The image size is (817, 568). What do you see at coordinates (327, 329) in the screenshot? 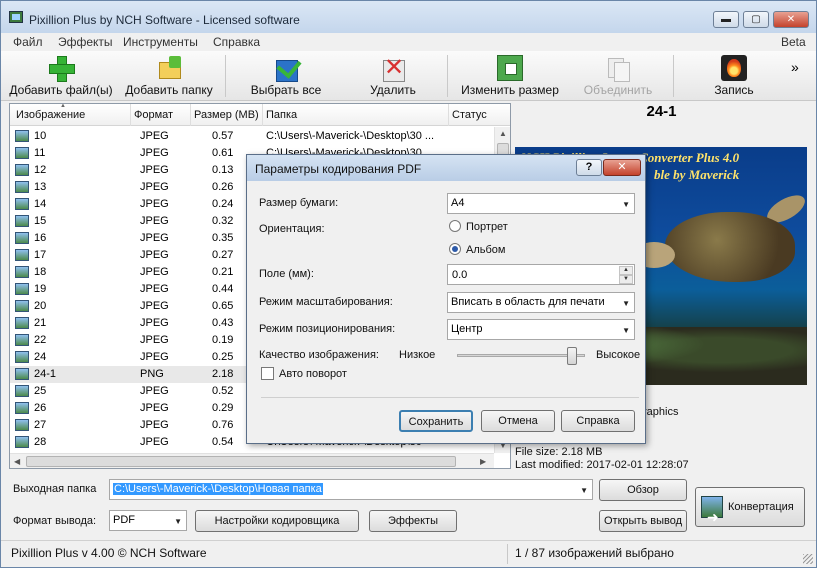
I see `position-mode-label: Режим позиционирования:` at bounding box center [327, 329].